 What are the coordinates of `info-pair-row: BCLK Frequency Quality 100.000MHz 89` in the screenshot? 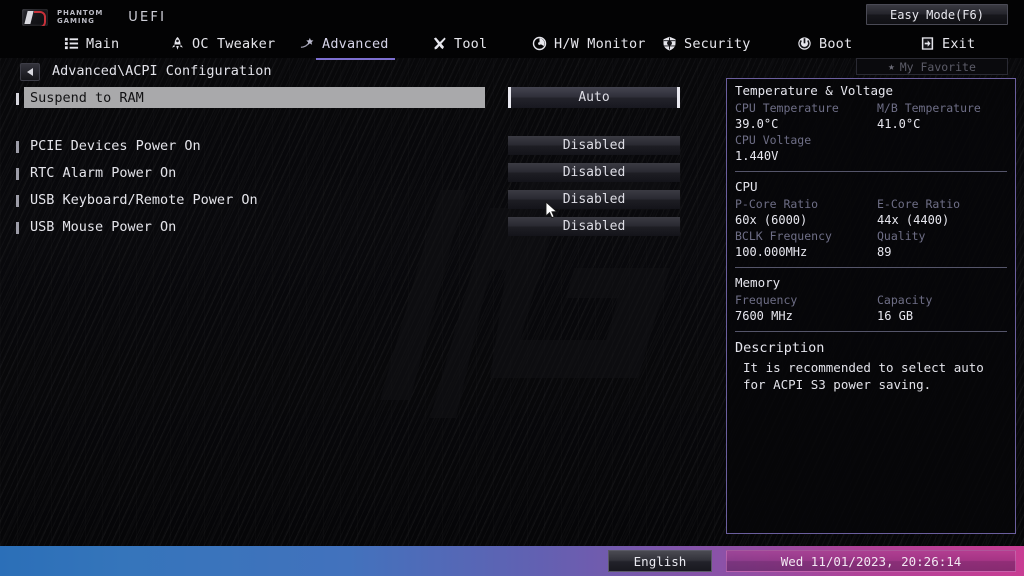 It's located at (871, 244).